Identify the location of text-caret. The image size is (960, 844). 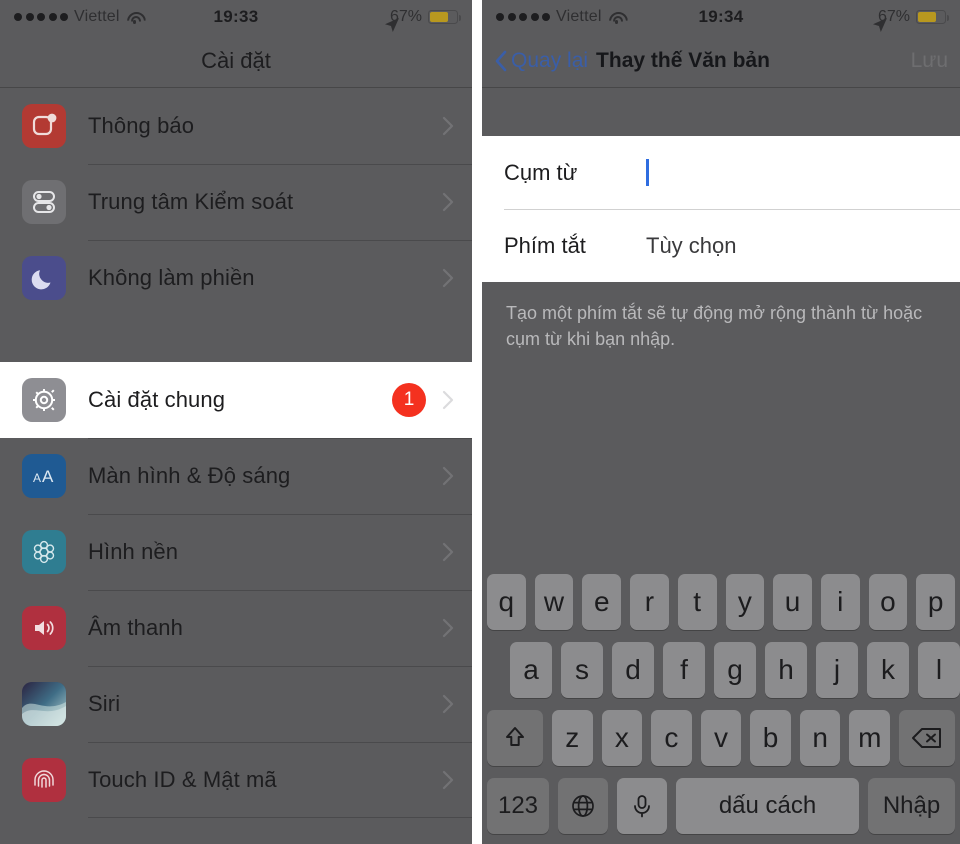
(647, 172).